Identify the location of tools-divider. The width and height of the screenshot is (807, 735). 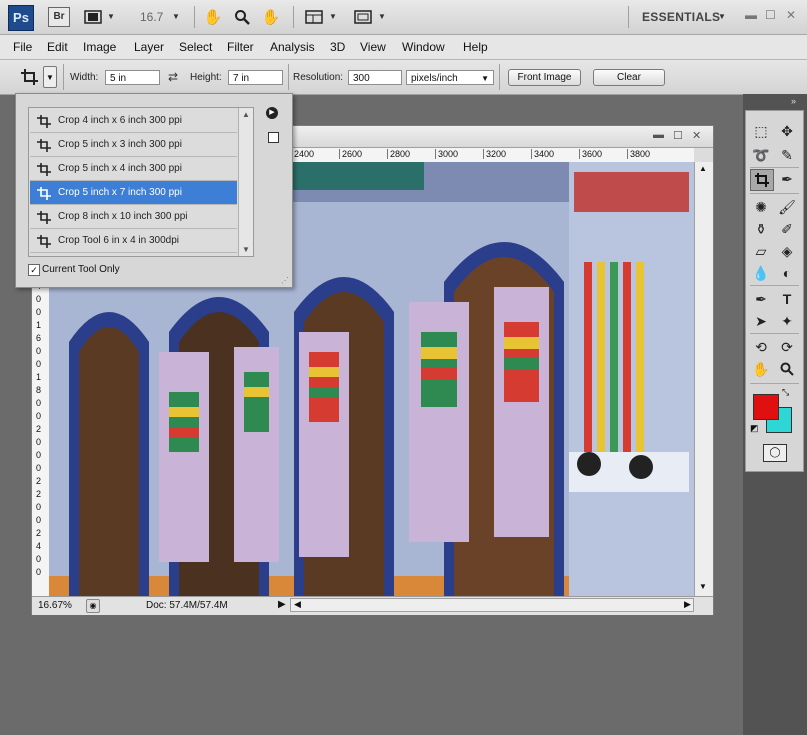
(774, 333).